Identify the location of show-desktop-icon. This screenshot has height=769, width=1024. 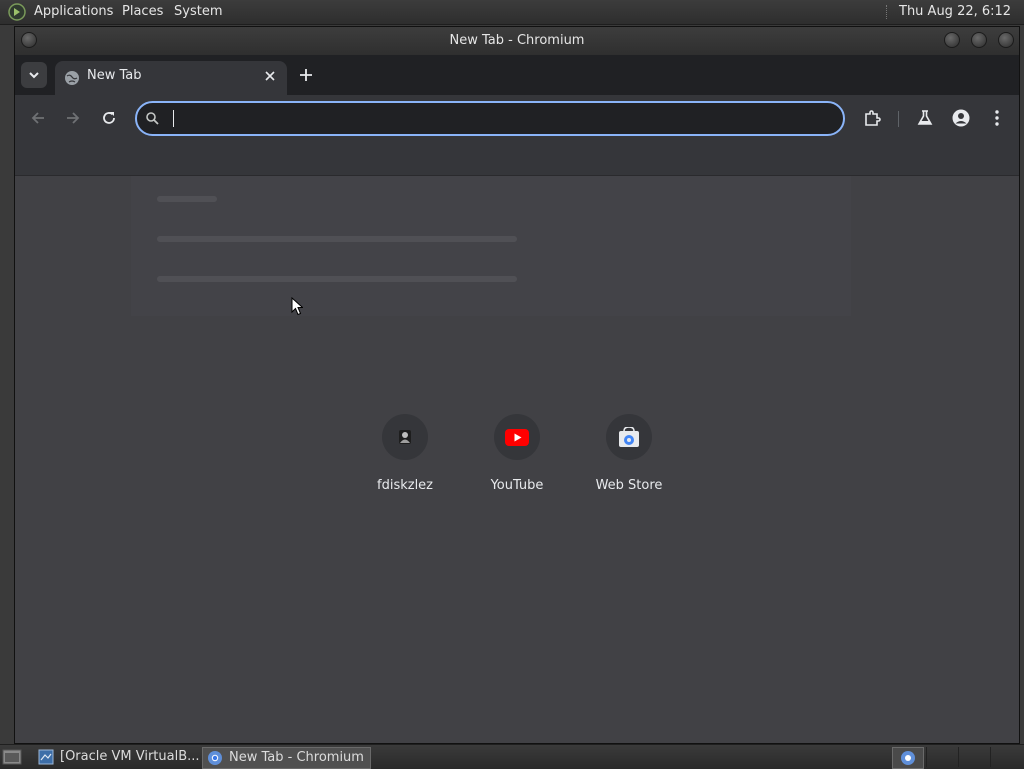
(12, 757).